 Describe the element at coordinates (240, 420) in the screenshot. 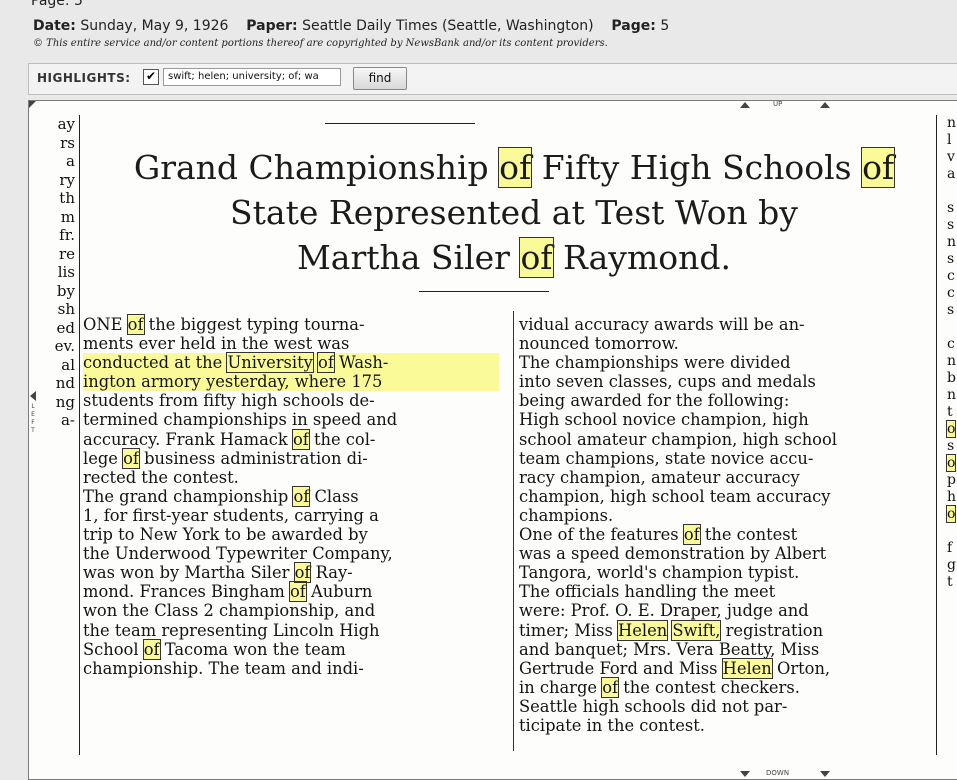

I see `article-text: termined championships in speed and` at that location.